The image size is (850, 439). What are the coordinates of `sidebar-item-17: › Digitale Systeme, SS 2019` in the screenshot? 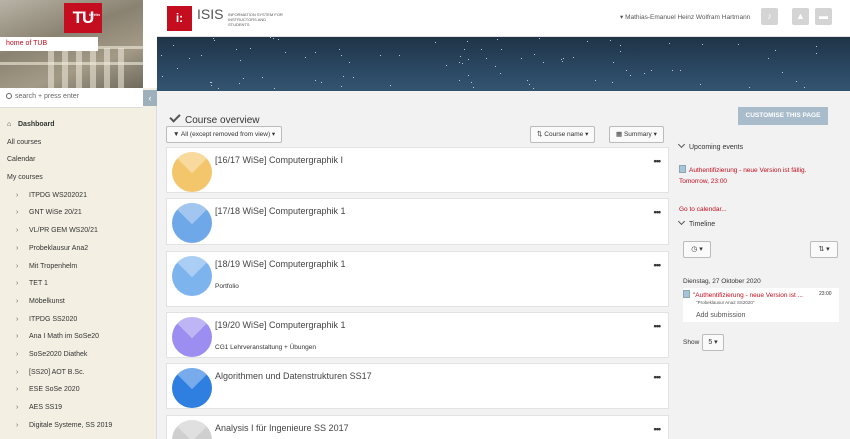 It's located at (71, 426).